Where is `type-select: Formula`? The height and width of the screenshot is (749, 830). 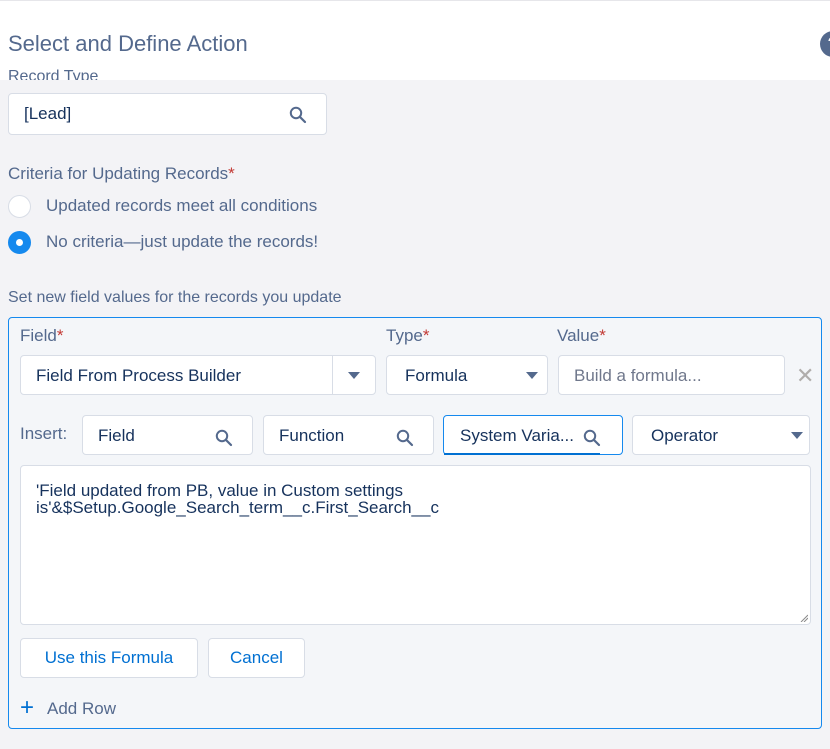
type-select: Formula is located at coordinates (467, 375).